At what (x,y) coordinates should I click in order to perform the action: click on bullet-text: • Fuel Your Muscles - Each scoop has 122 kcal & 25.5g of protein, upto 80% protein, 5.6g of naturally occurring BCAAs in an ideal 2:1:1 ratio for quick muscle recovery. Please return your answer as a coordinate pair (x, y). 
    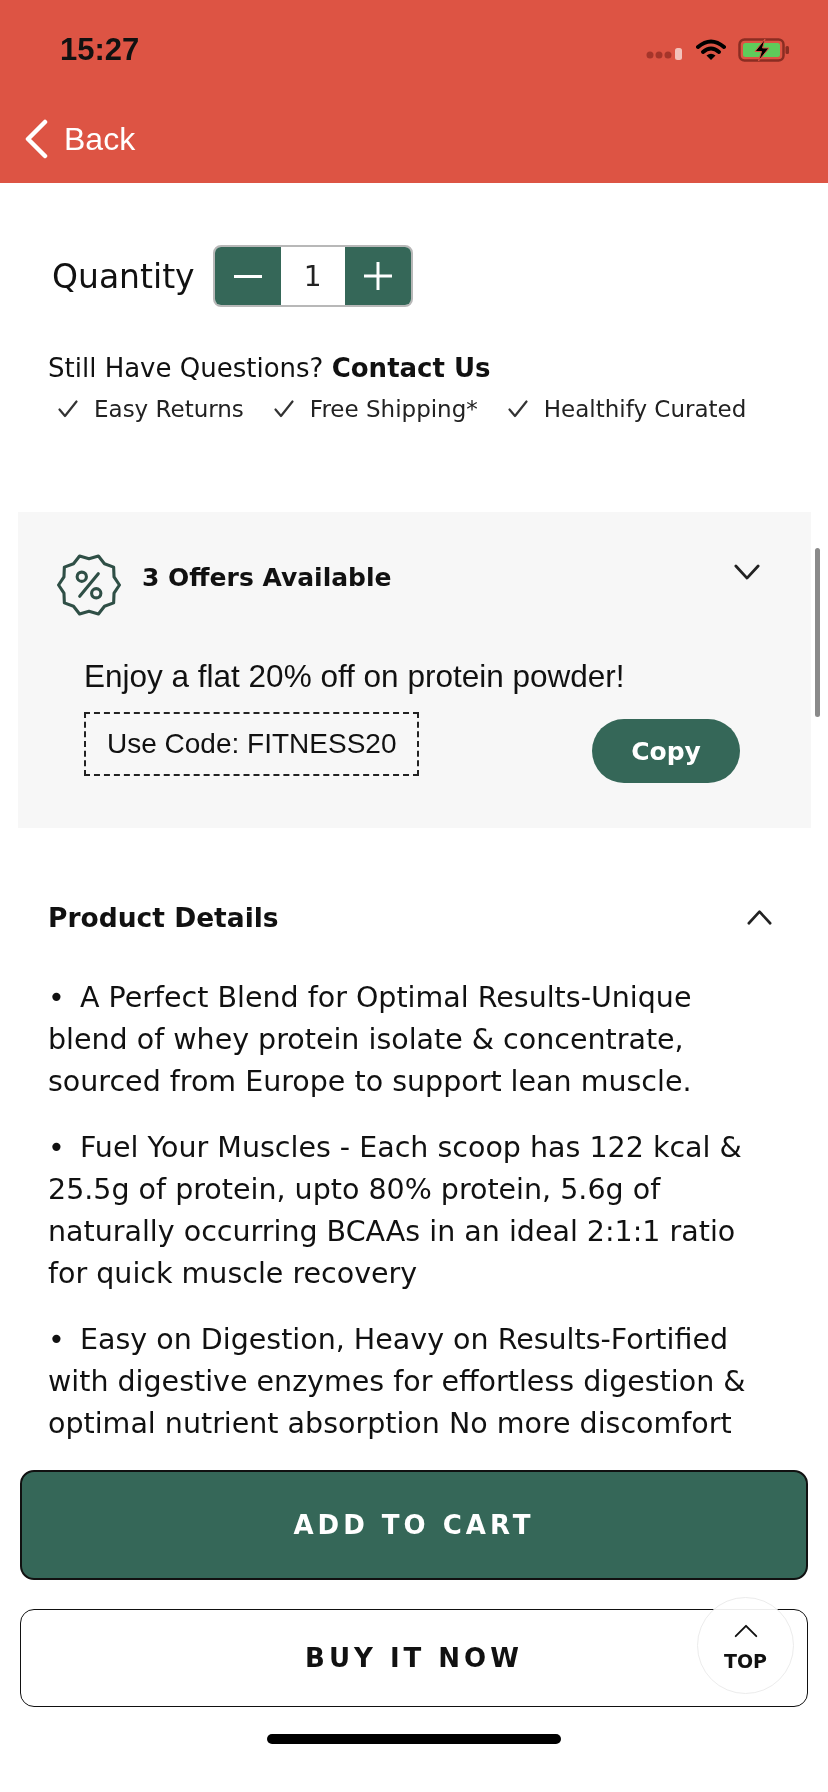
    Looking at the image, I should click on (395, 1211).